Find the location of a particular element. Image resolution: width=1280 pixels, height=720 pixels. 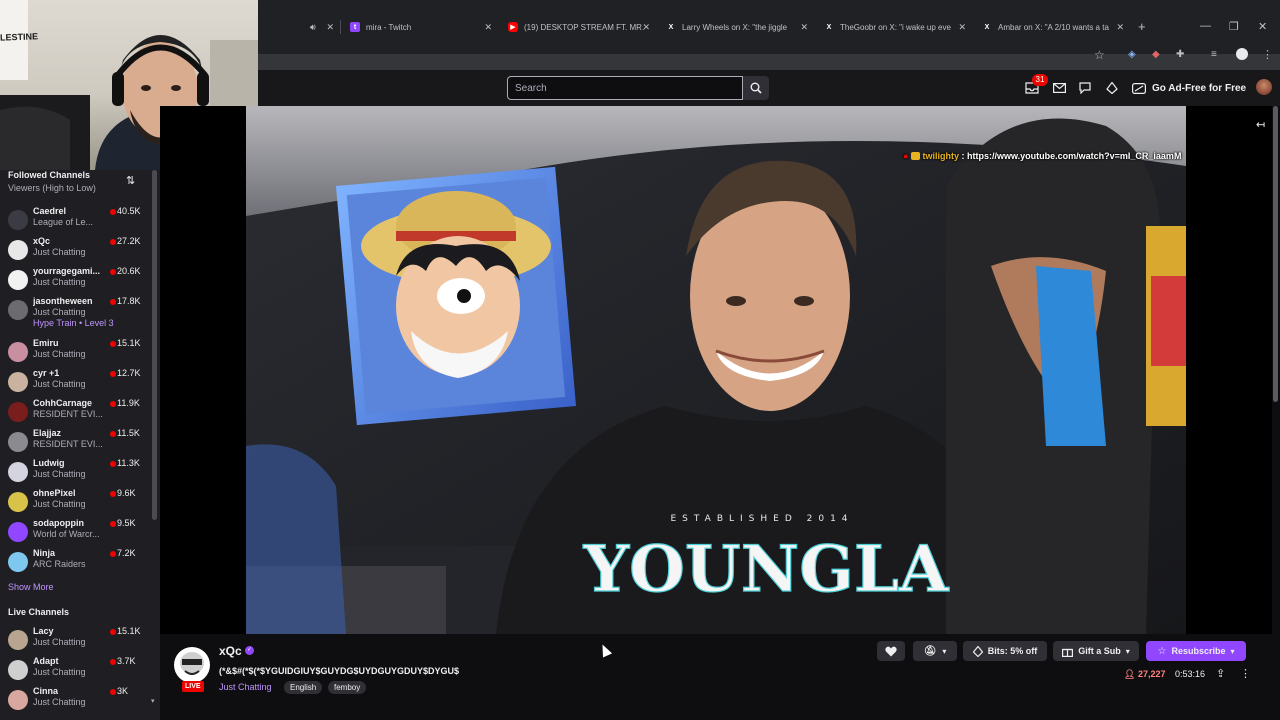

extensions-puzzle-icon: ✚ is located at coordinates (1180, 54).